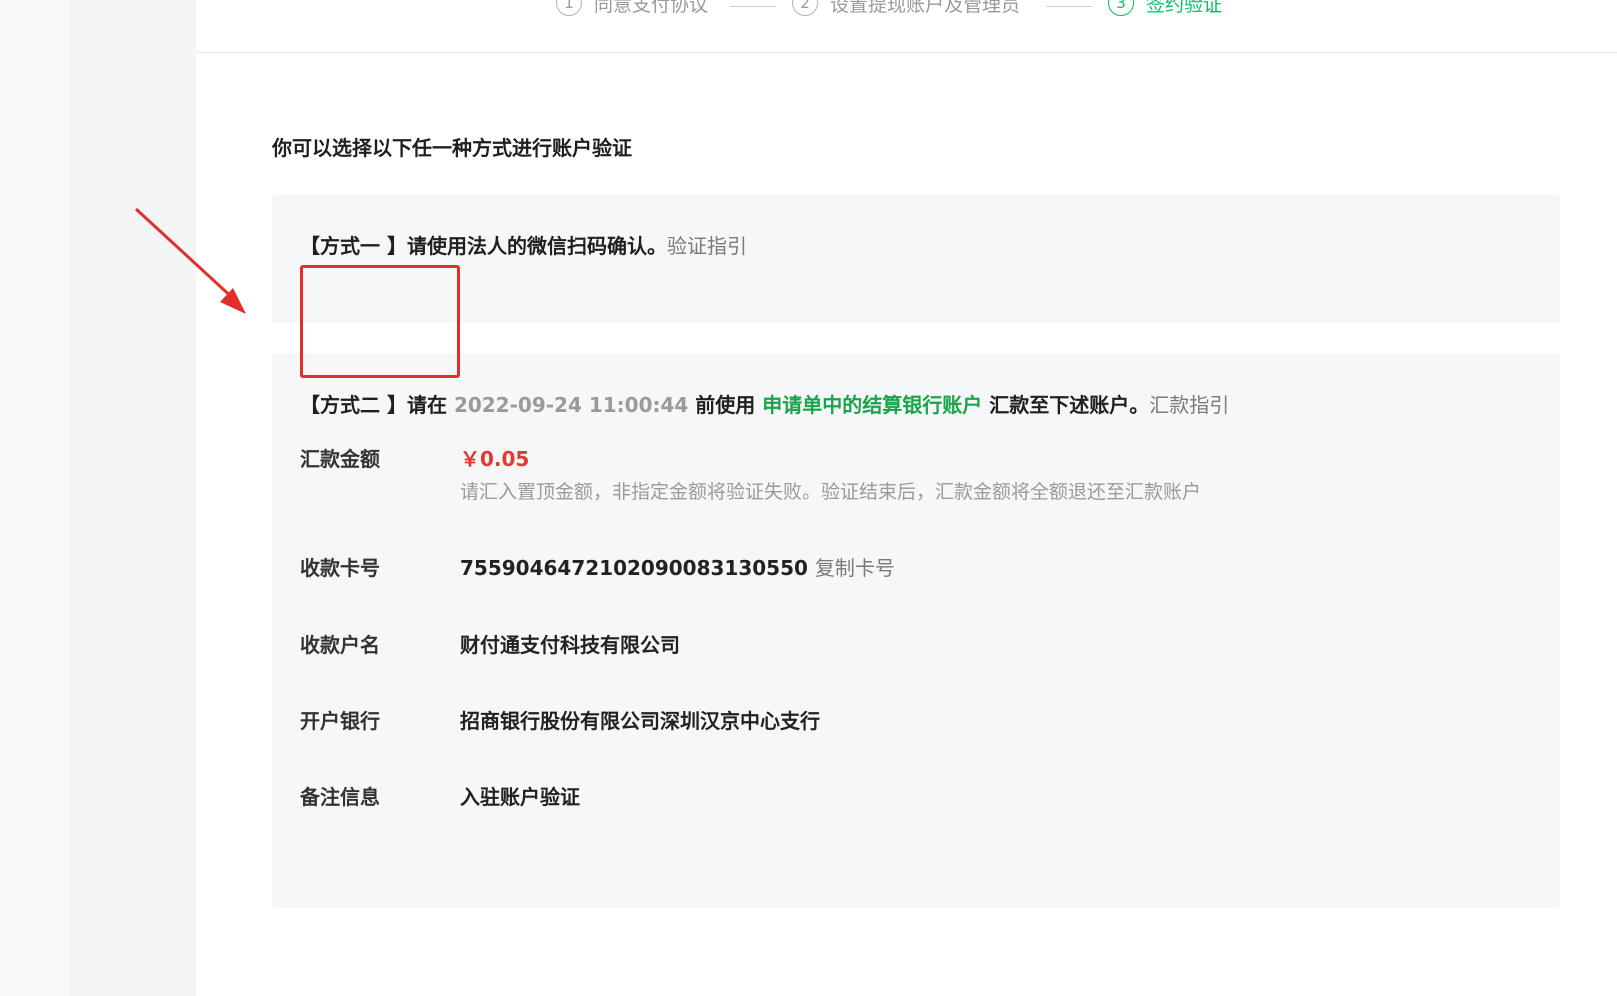  Describe the element at coordinates (569, 8) in the screenshot. I see `step-number: 1` at that location.